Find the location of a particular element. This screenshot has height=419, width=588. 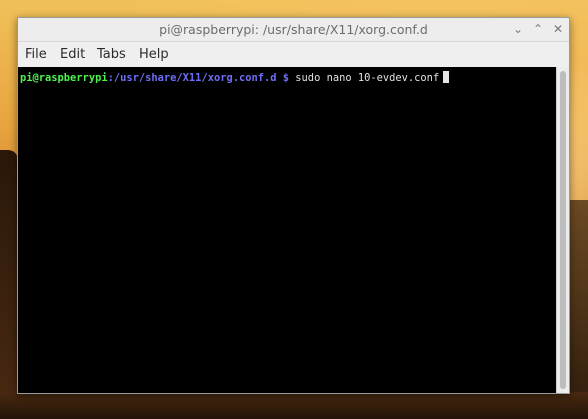

menu-file: File is located at coordinates (36, 54).